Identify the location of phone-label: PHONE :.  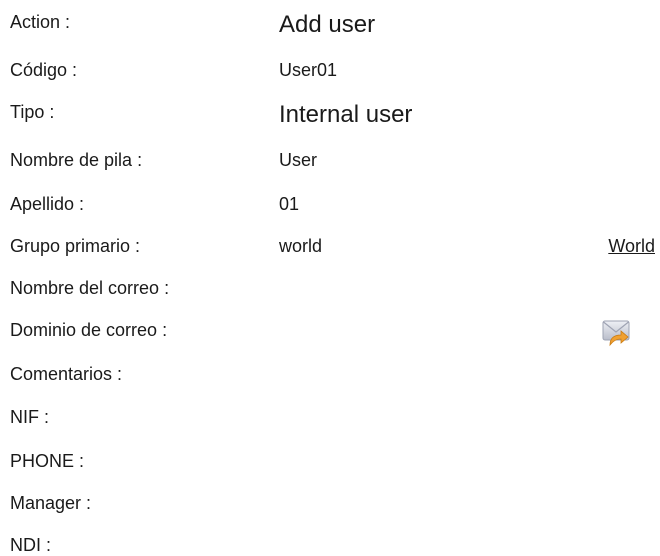
(47, 461).